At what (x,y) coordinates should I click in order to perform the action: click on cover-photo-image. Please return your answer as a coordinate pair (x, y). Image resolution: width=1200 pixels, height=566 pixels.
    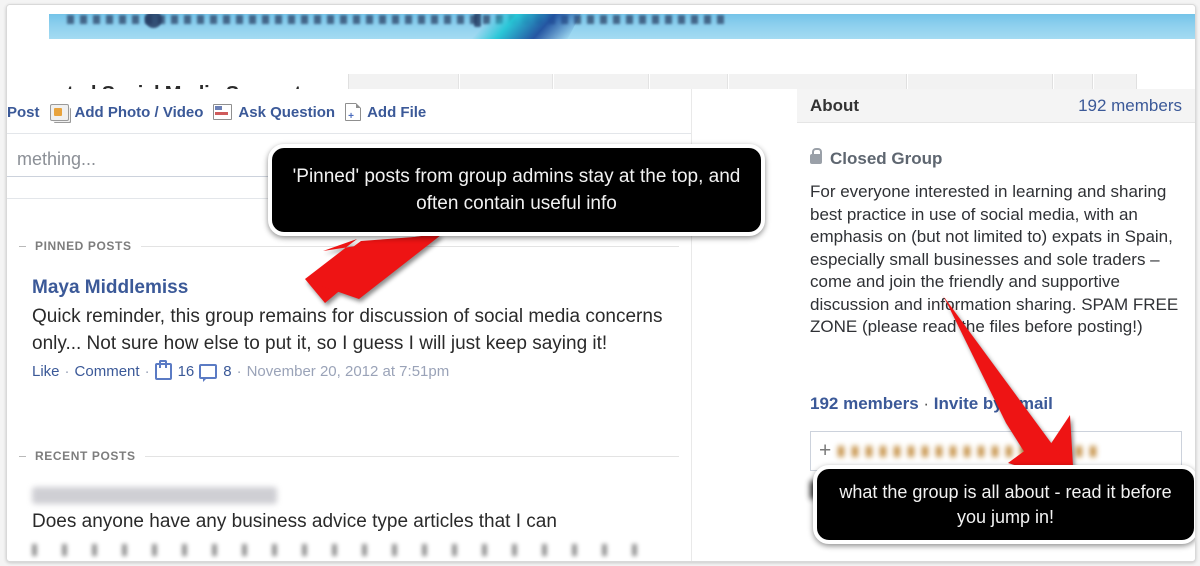
    Looking at the image, I should click on (622, 26).